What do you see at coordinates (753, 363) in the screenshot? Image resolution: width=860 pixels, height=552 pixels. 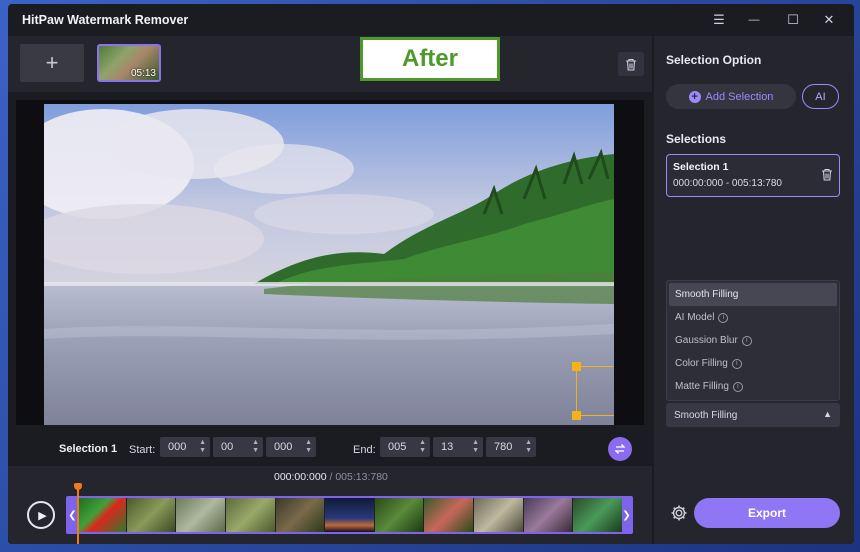 I see `fill-option-color: Color Filling i` at bounding box center [753, 363].